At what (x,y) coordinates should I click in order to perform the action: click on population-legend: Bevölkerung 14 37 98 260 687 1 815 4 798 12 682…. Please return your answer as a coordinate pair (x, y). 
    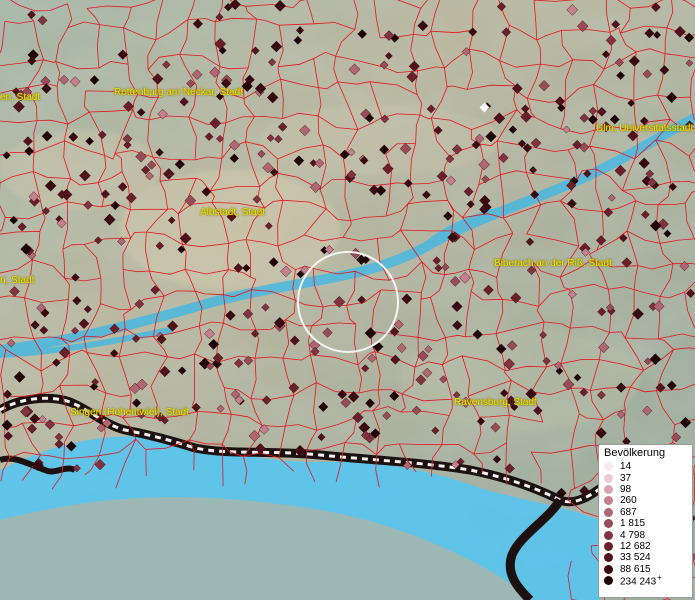
    Looking at the image, I should click on (645, 521).